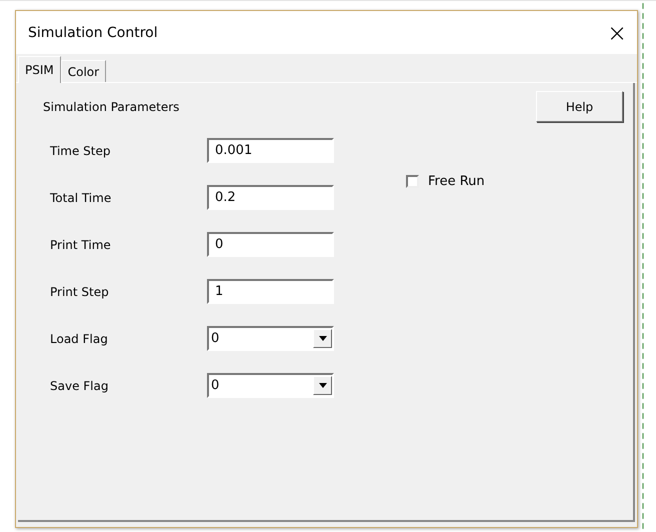 This screenshot has height=532, width=656. I want to click on tab: PSIM, so click(39, 69).